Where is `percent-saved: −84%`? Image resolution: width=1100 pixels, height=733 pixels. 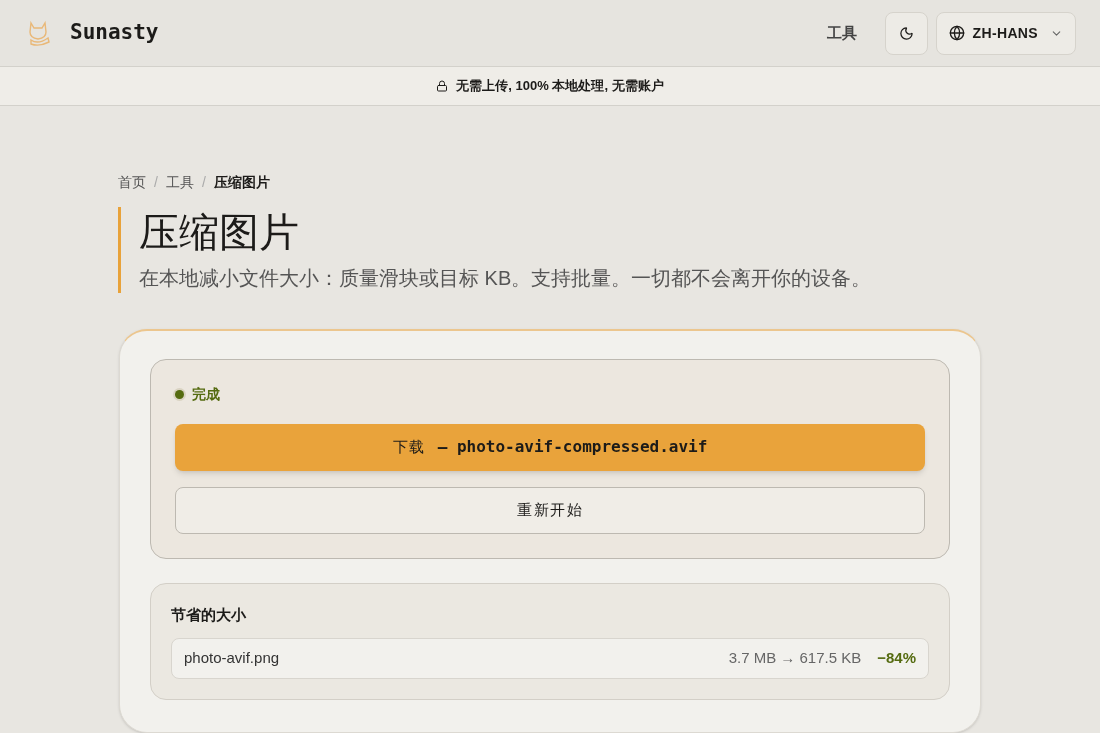
percent-saved: −84% is located at coordinates (896, 658).